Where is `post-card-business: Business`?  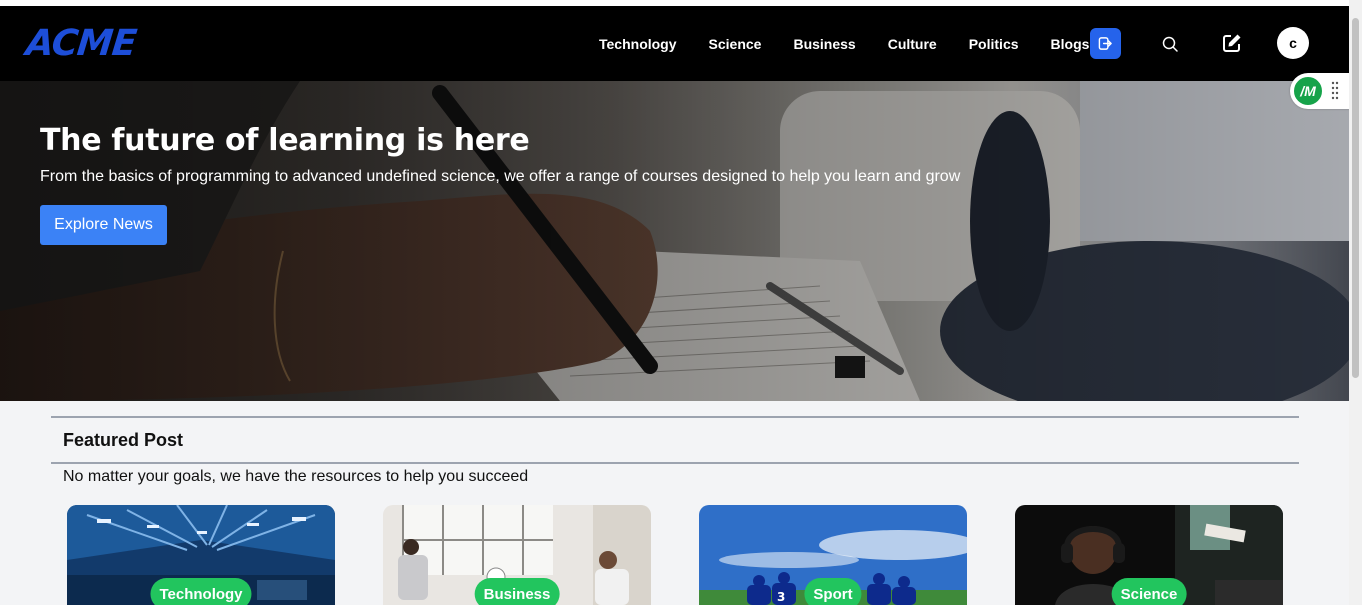
post-card-business: Business is located at coordinates (517, 555).